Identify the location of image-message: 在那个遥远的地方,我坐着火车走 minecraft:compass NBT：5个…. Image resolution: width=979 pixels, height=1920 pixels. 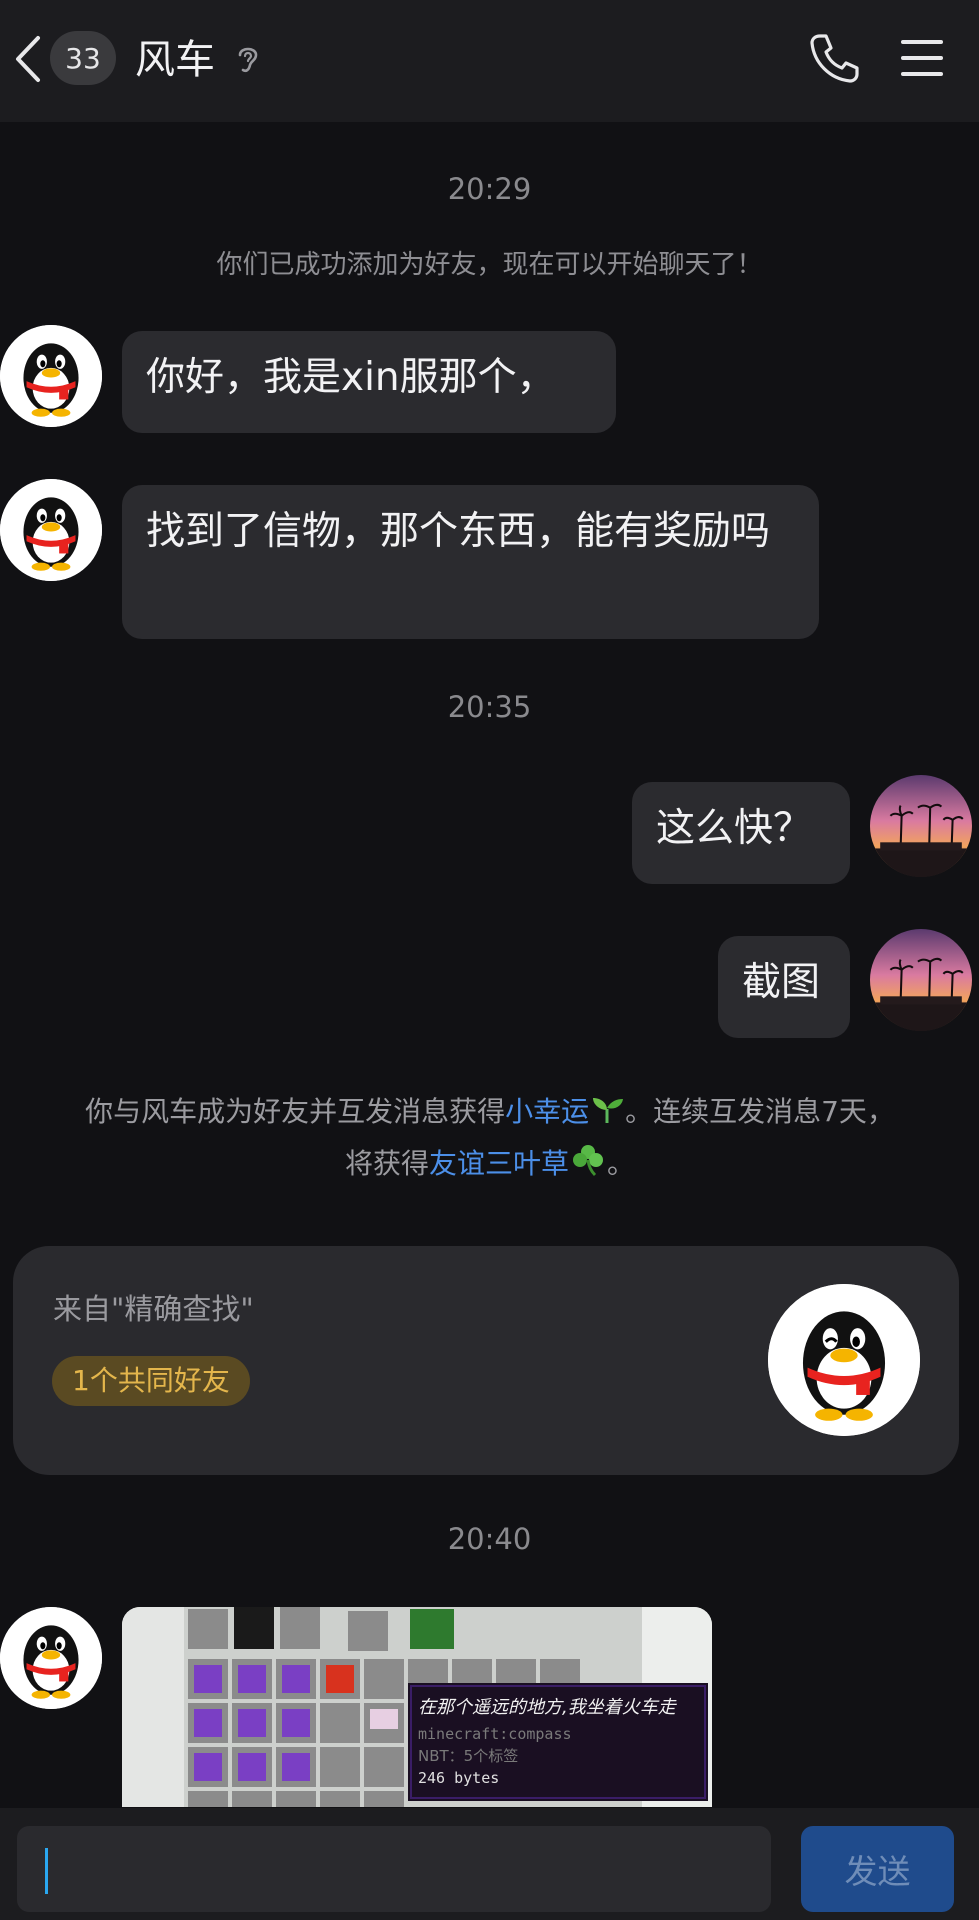
(417, 1707).